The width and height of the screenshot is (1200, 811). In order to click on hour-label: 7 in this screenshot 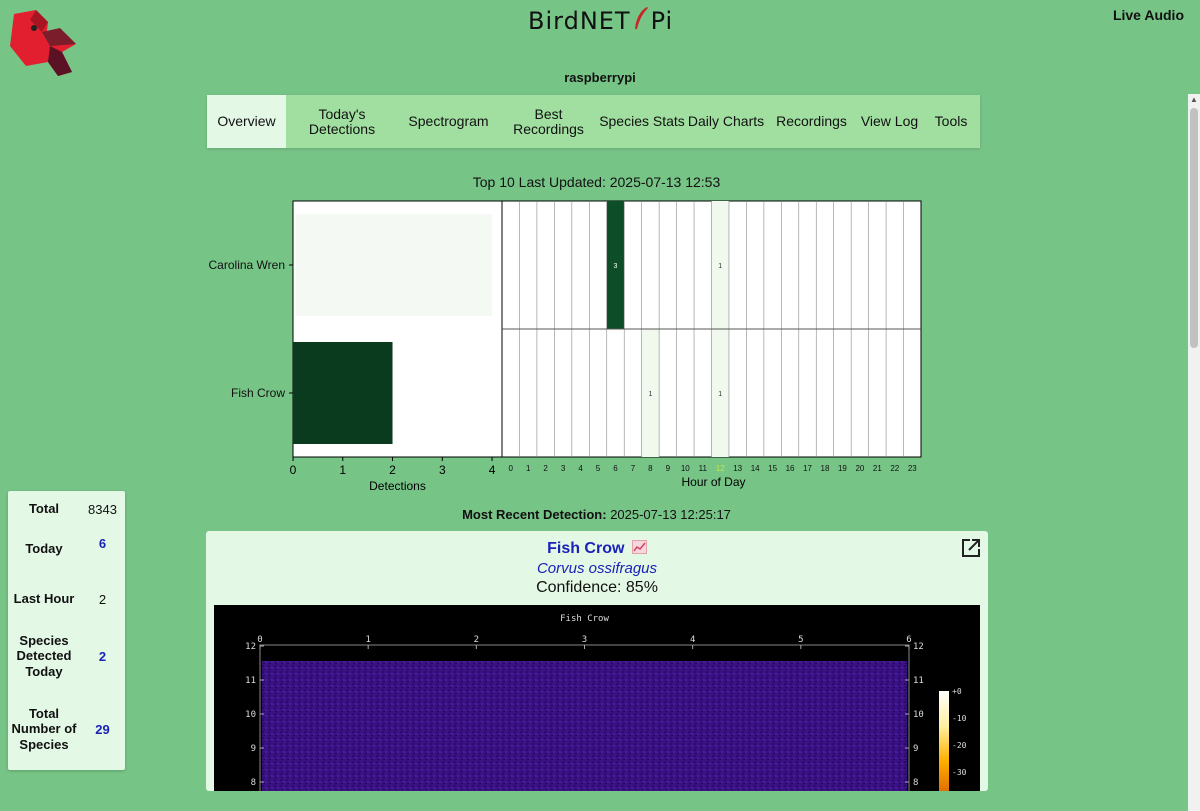, I will do `click(633, 468)`.